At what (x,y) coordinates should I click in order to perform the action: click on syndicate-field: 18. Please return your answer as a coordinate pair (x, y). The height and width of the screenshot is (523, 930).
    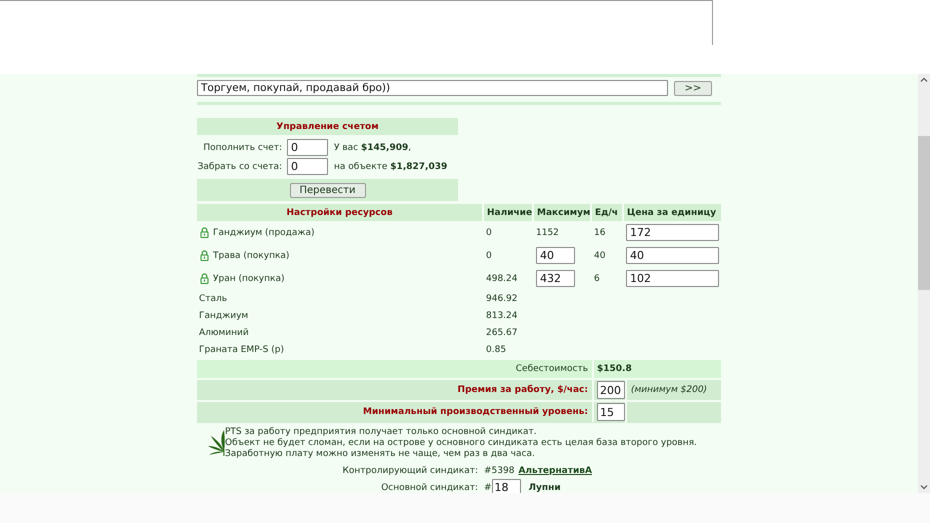
    Looking at the image, I should click on (506, 486).